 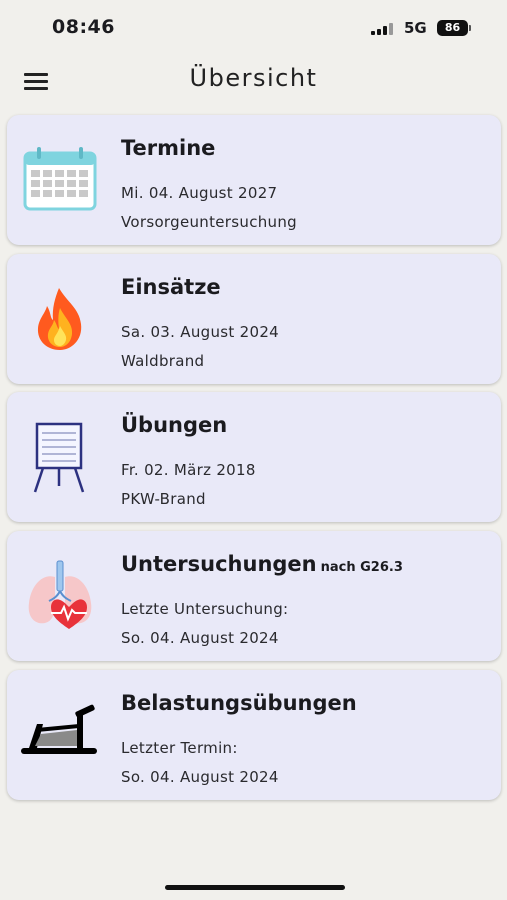 I want to click on treadmill-icon, so click(x=60, y=735).